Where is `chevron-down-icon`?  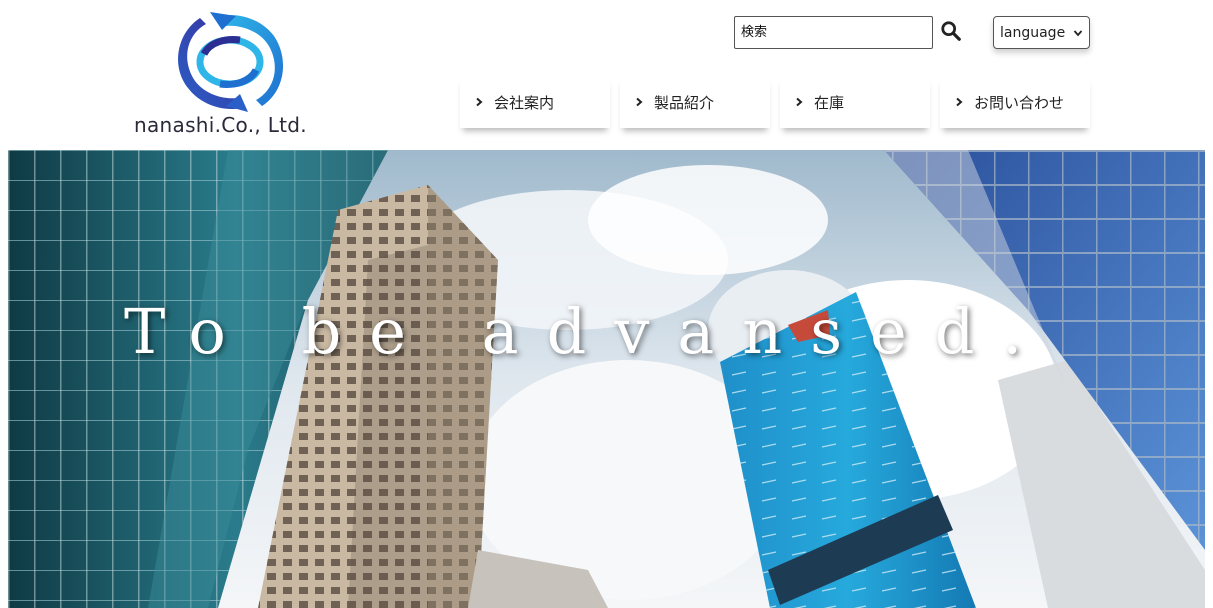
chevron-down-icon is located at coordinates (1078, 32).